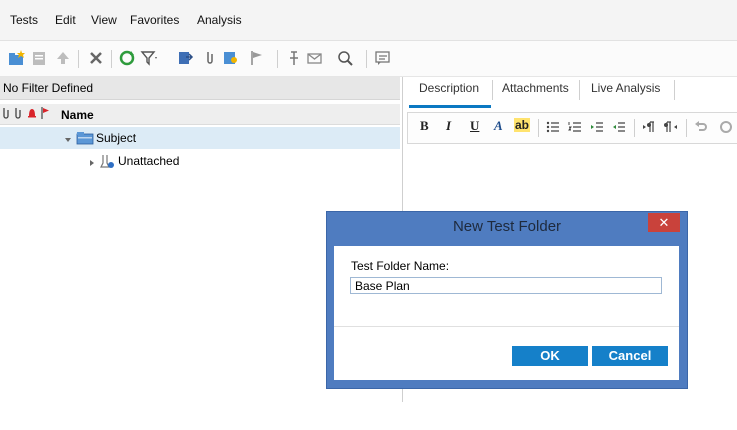  I want to click on underline-button: U, so click(474, 126).